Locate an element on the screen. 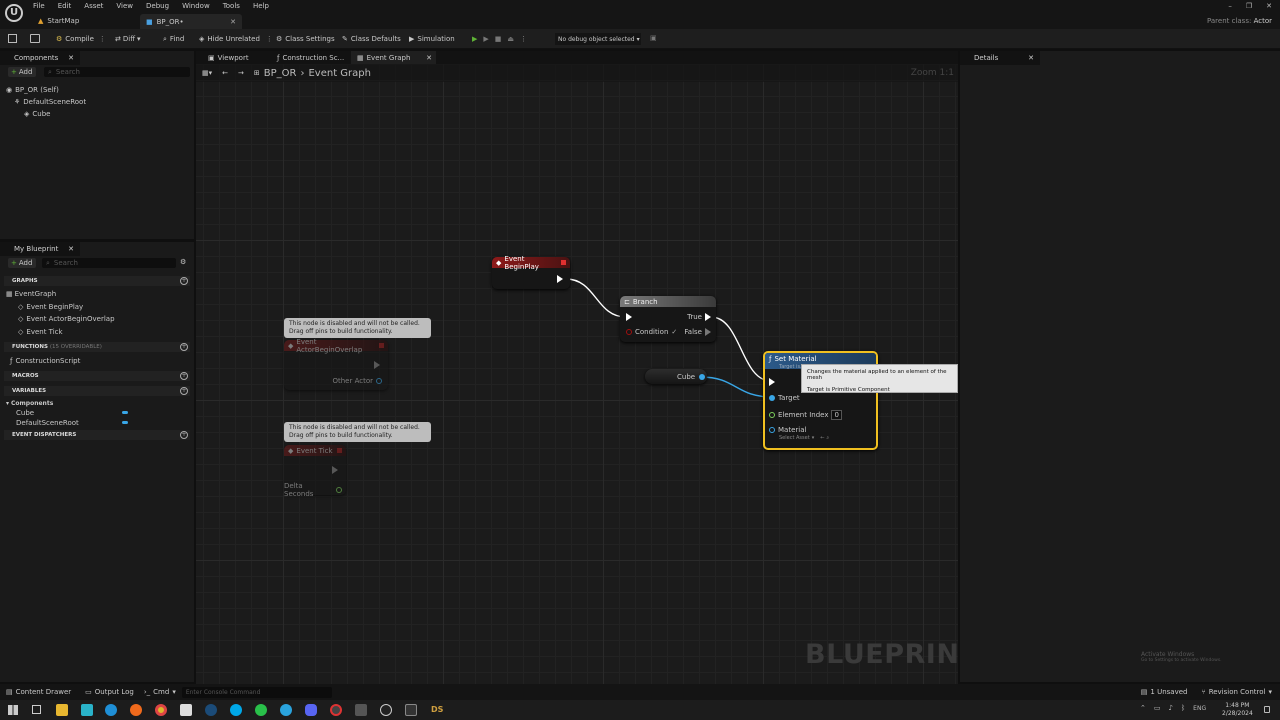  node-event-beginplay: ◆ Event BeginPlay is located at coordinates (531, 272).